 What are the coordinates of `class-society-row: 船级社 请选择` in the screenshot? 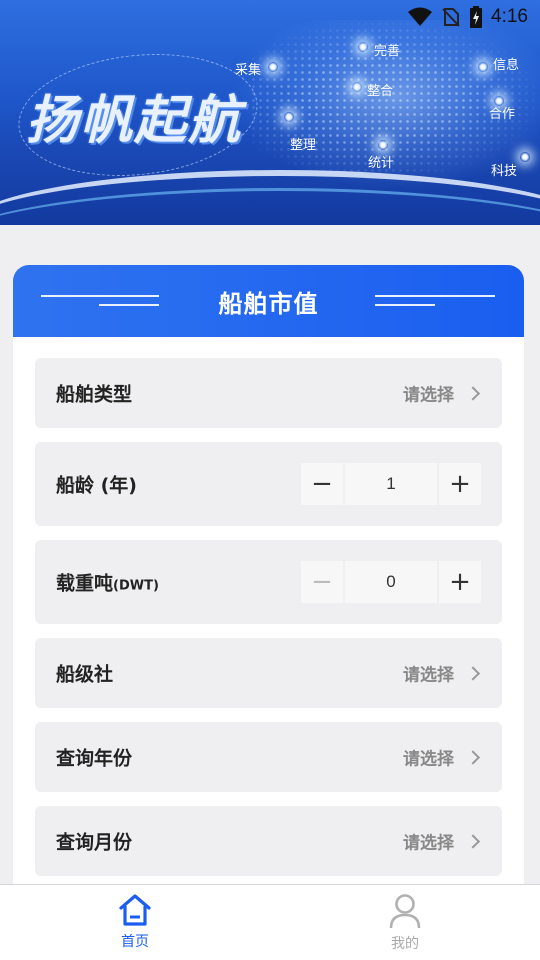 It's located at (268, 673).